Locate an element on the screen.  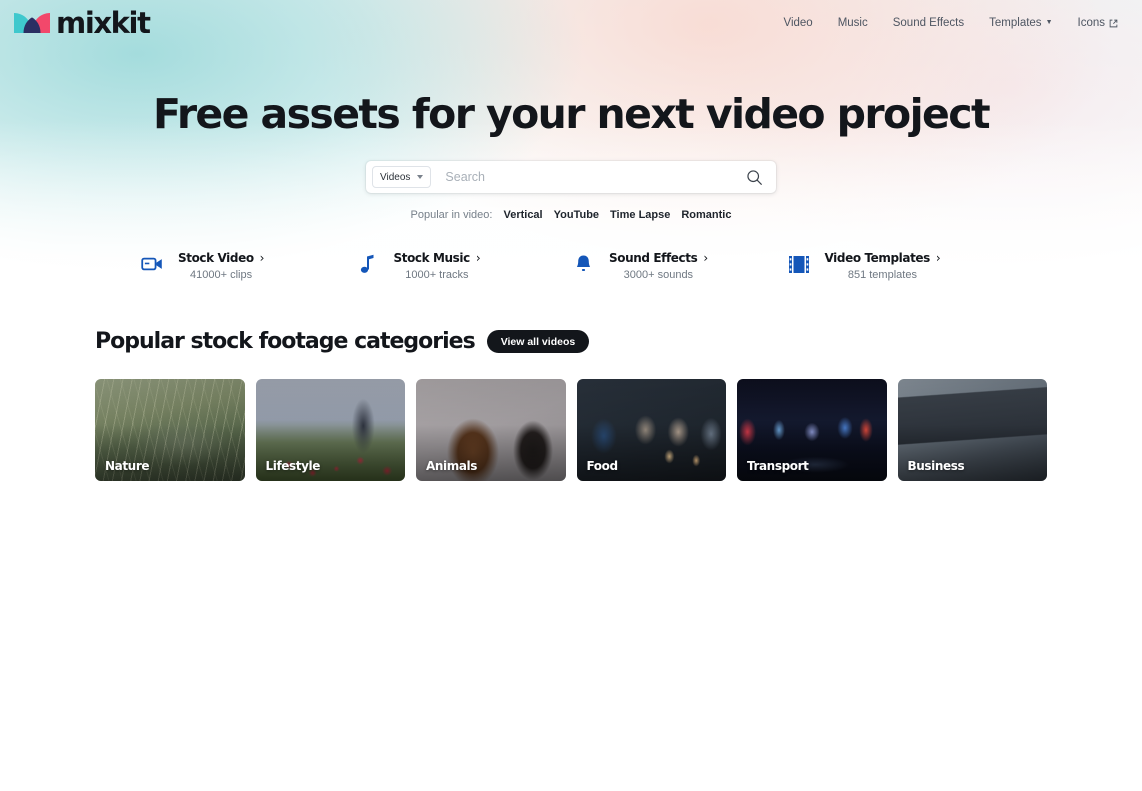
shortcut-title: Video Templates › is located at coordinates (883, 258).